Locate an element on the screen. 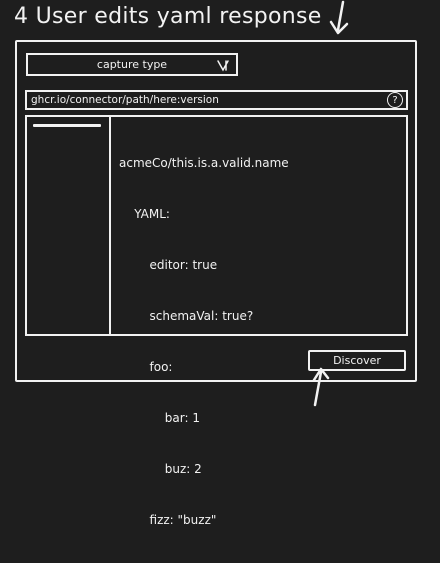  yaml-line: fizz: "buzz" is located at coordinates (168, 520).